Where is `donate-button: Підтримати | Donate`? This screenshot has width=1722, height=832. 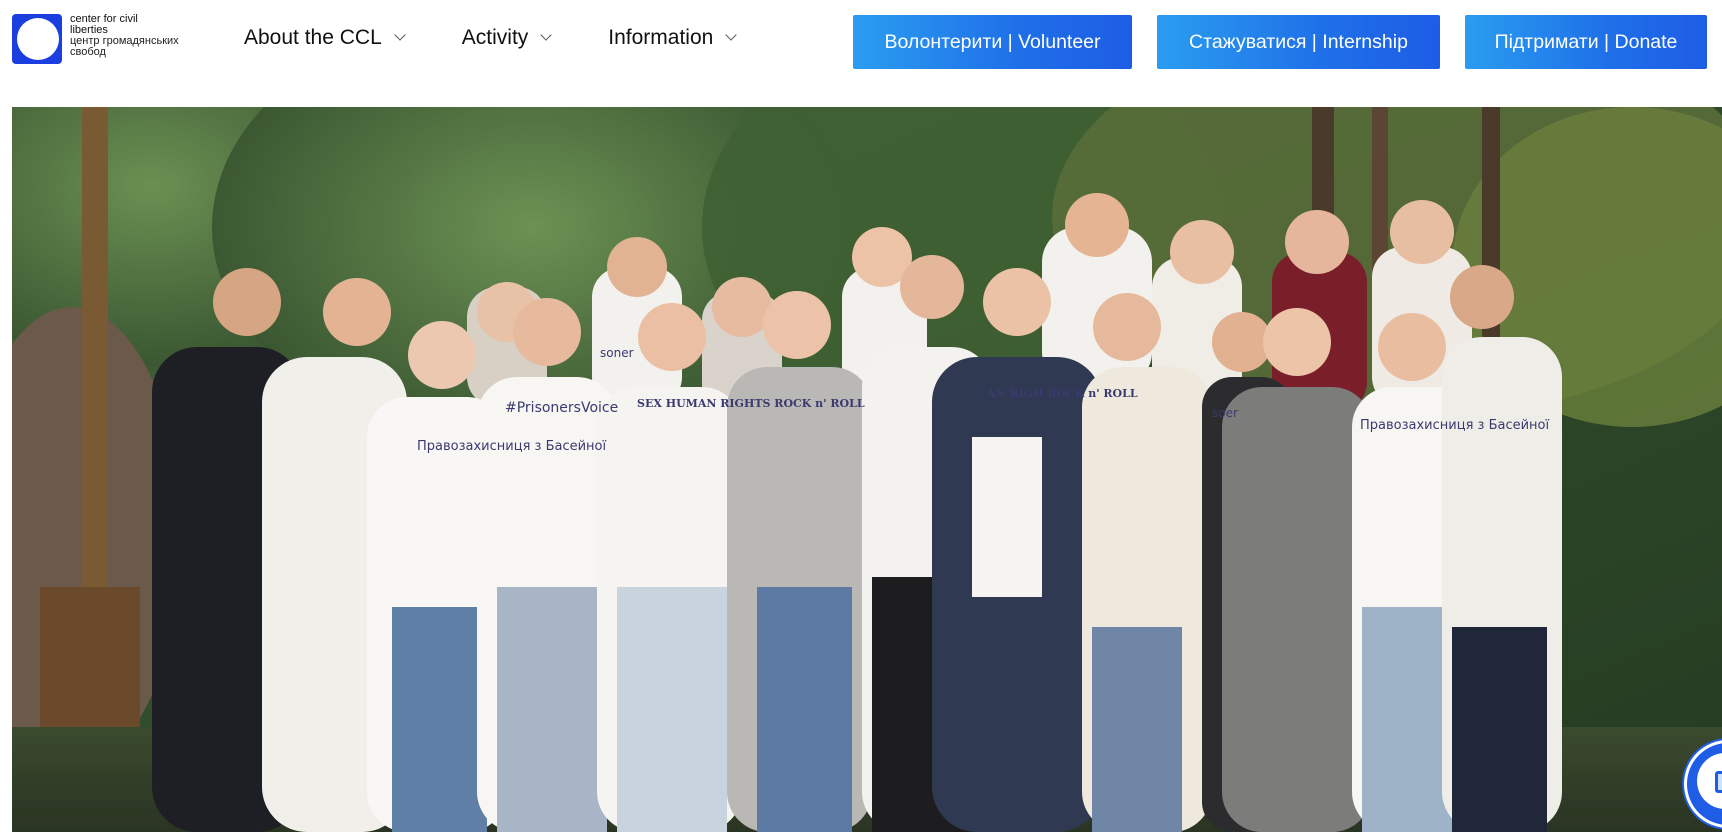 donate-button: Підтримати | Donate is located at coordinates (1586, 42).